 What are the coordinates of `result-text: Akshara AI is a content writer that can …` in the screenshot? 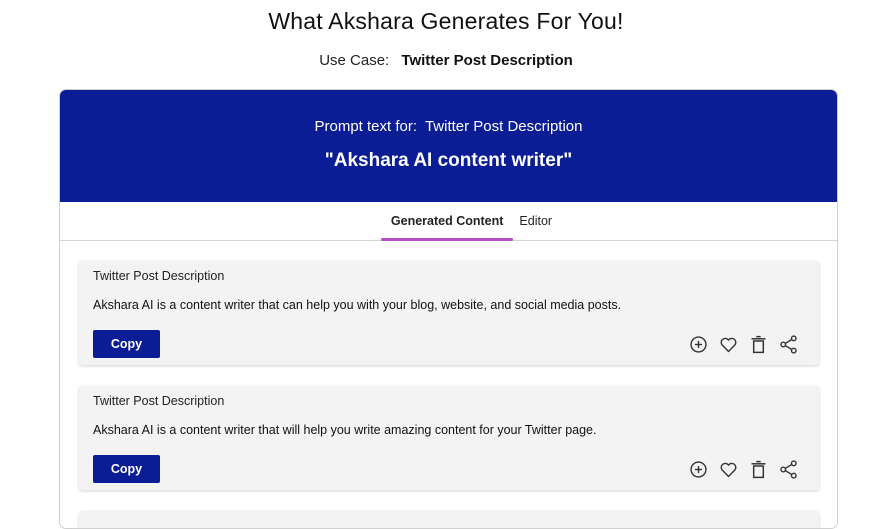 It's located at (357, 305).